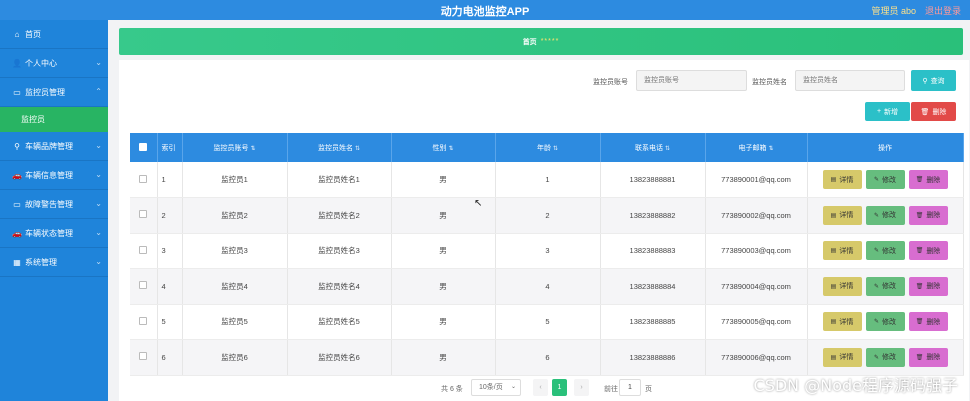 Image resolution: width=970 pixels, height=401 pixels. I want to click on sidebar-subitem-monitor: 监控员, so click(54, 119).